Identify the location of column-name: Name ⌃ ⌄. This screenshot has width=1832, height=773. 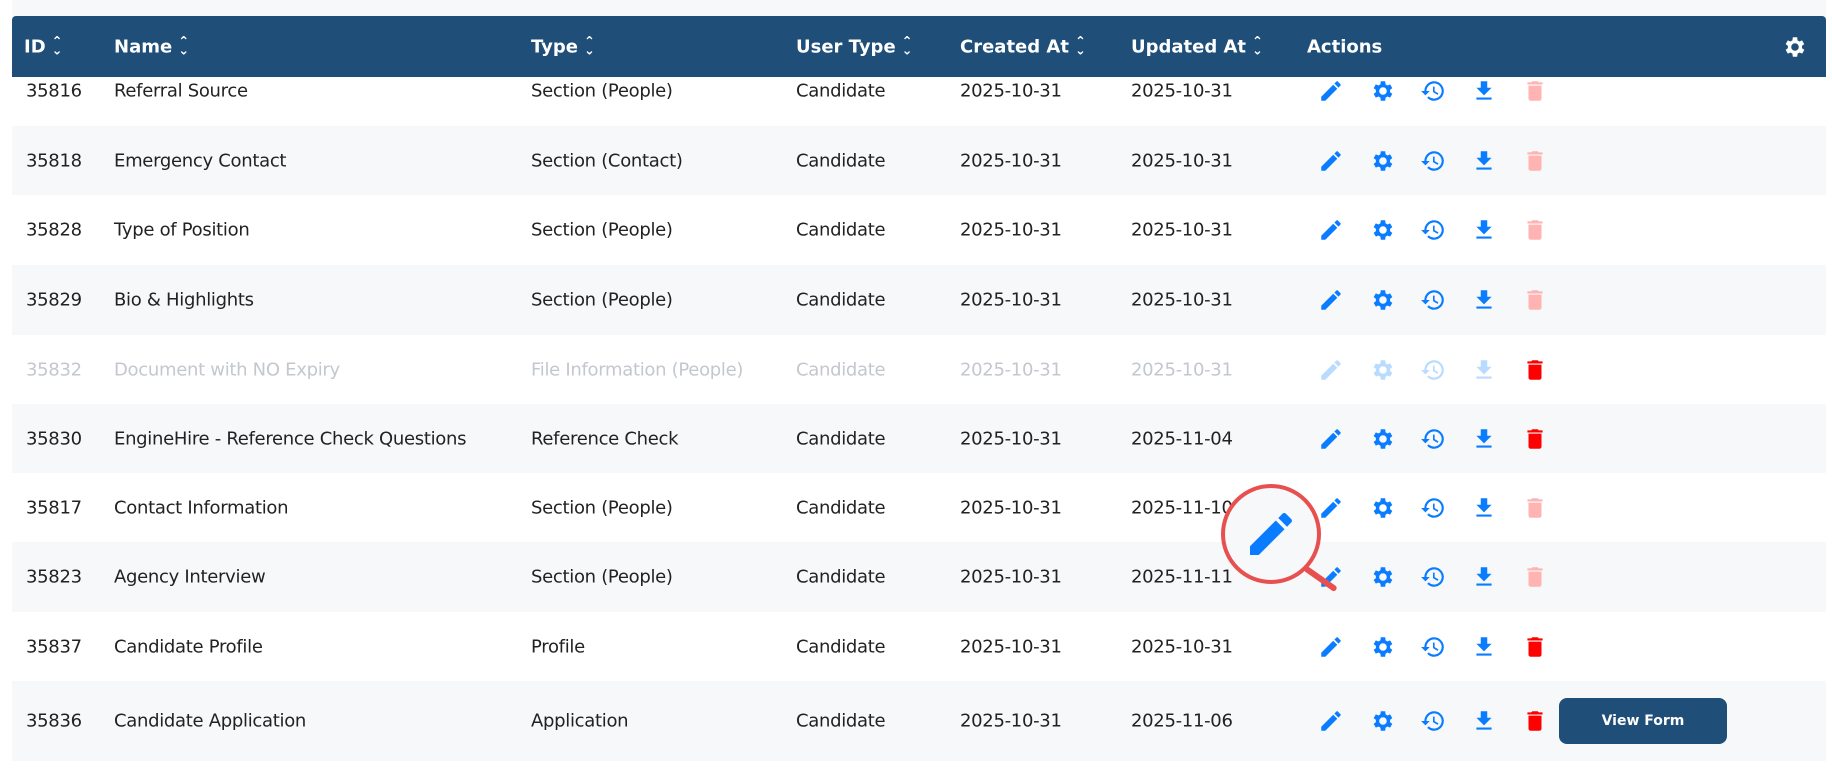
(151, 47).